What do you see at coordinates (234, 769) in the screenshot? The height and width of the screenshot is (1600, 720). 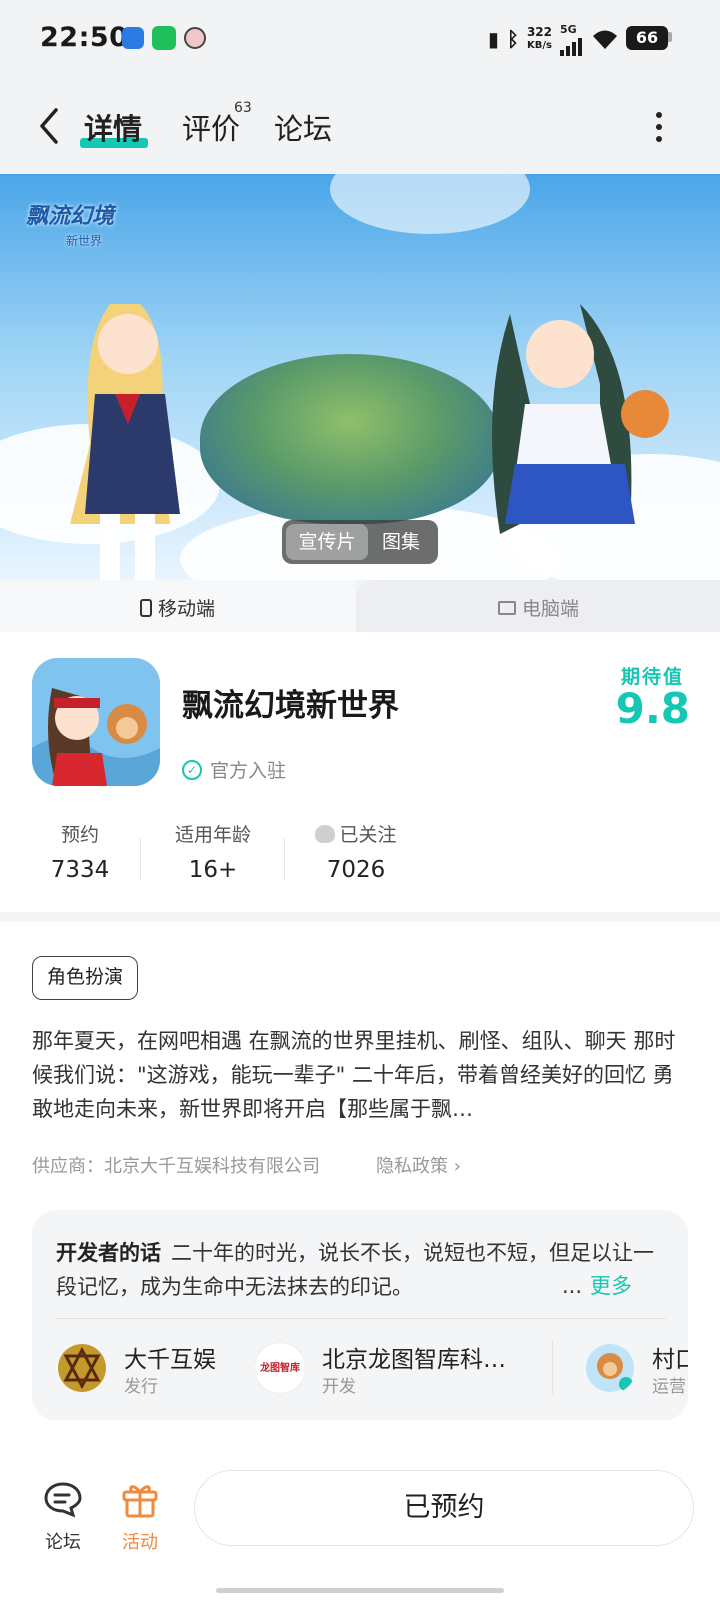 I see `official-badge: ✓ 官方入驻` at bounding box center [234, 769].